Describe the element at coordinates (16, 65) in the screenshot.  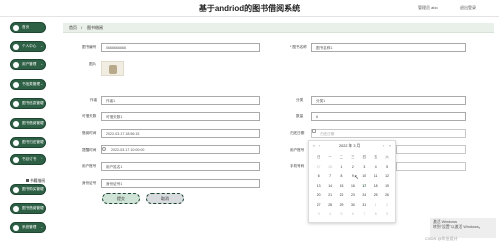
I see `users-icon` at that location.